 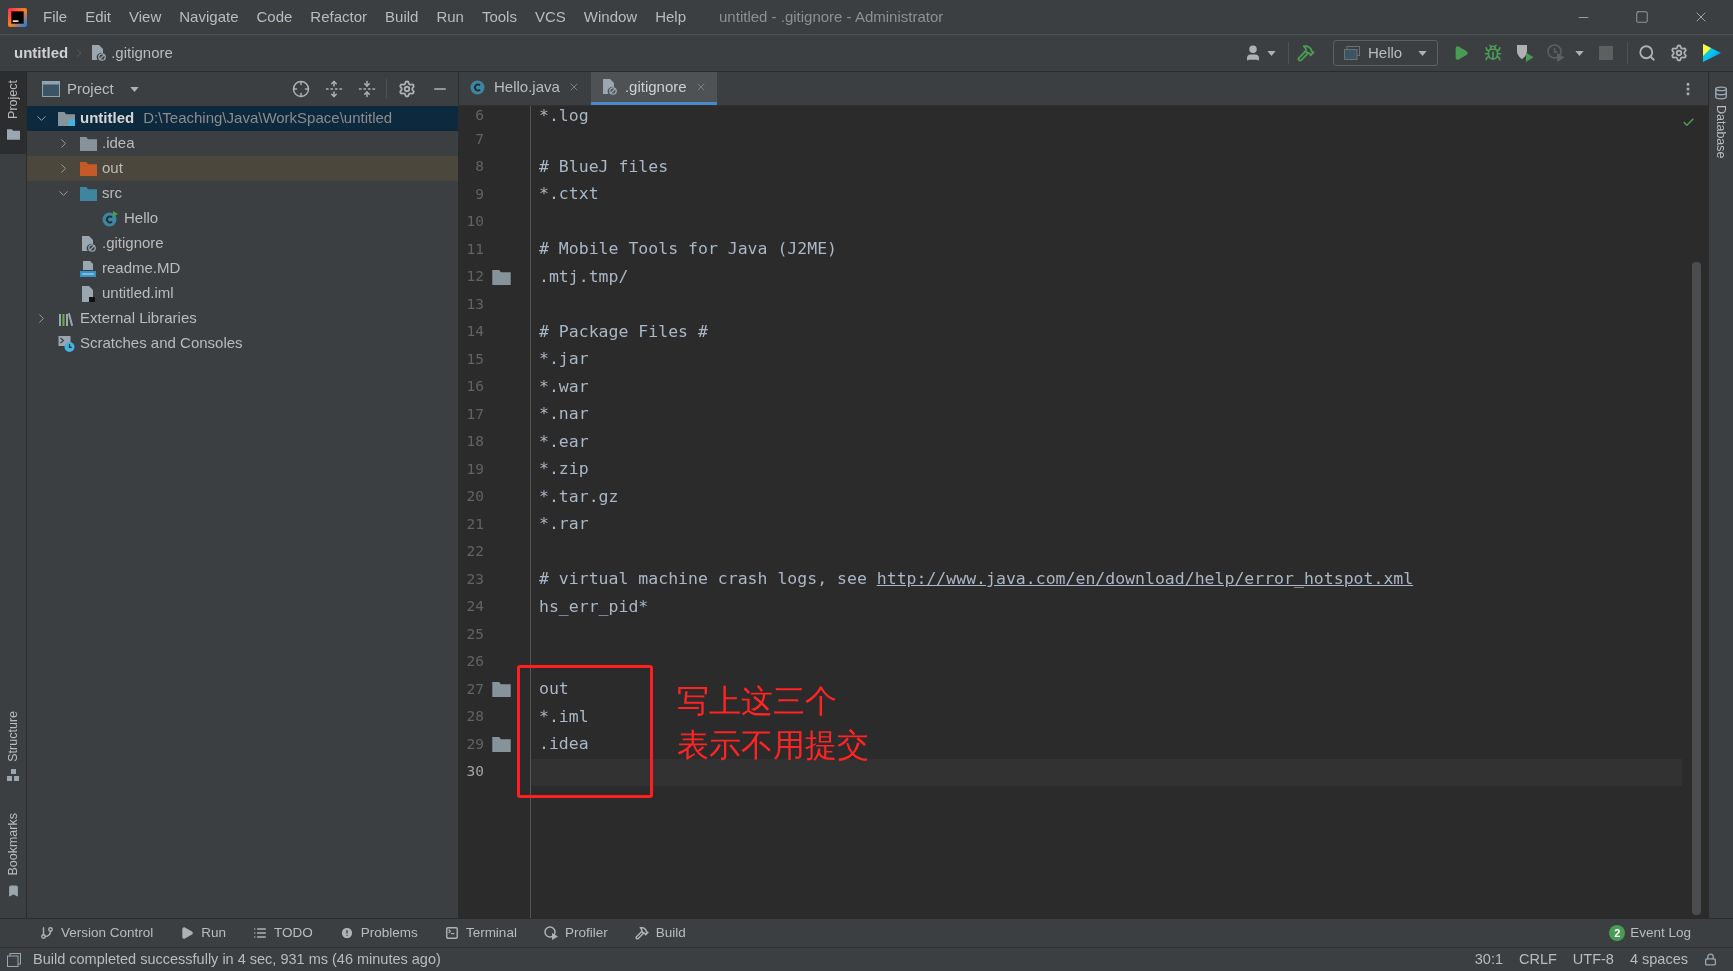 I want to click on code-text: *.ear, so click(x=564, y=441).